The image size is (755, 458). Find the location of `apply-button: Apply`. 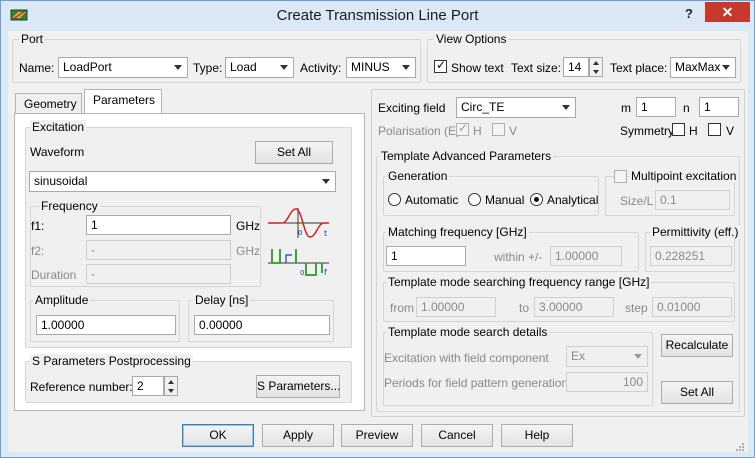

apply-button: Apply is located at coordinates (298, 435).